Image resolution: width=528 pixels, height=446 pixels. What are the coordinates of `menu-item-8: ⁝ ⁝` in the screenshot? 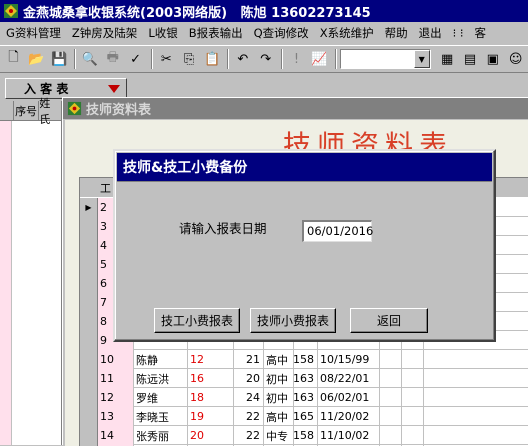 It's located at (458, 33).